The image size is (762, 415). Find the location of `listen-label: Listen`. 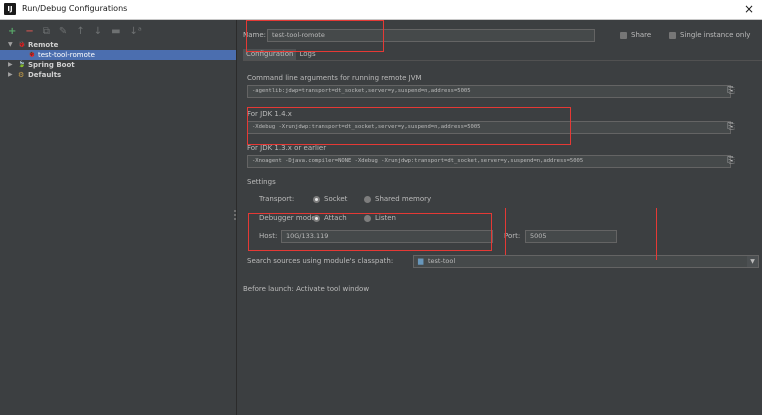

listen-label: Listen is located at coordinates (385, 218).